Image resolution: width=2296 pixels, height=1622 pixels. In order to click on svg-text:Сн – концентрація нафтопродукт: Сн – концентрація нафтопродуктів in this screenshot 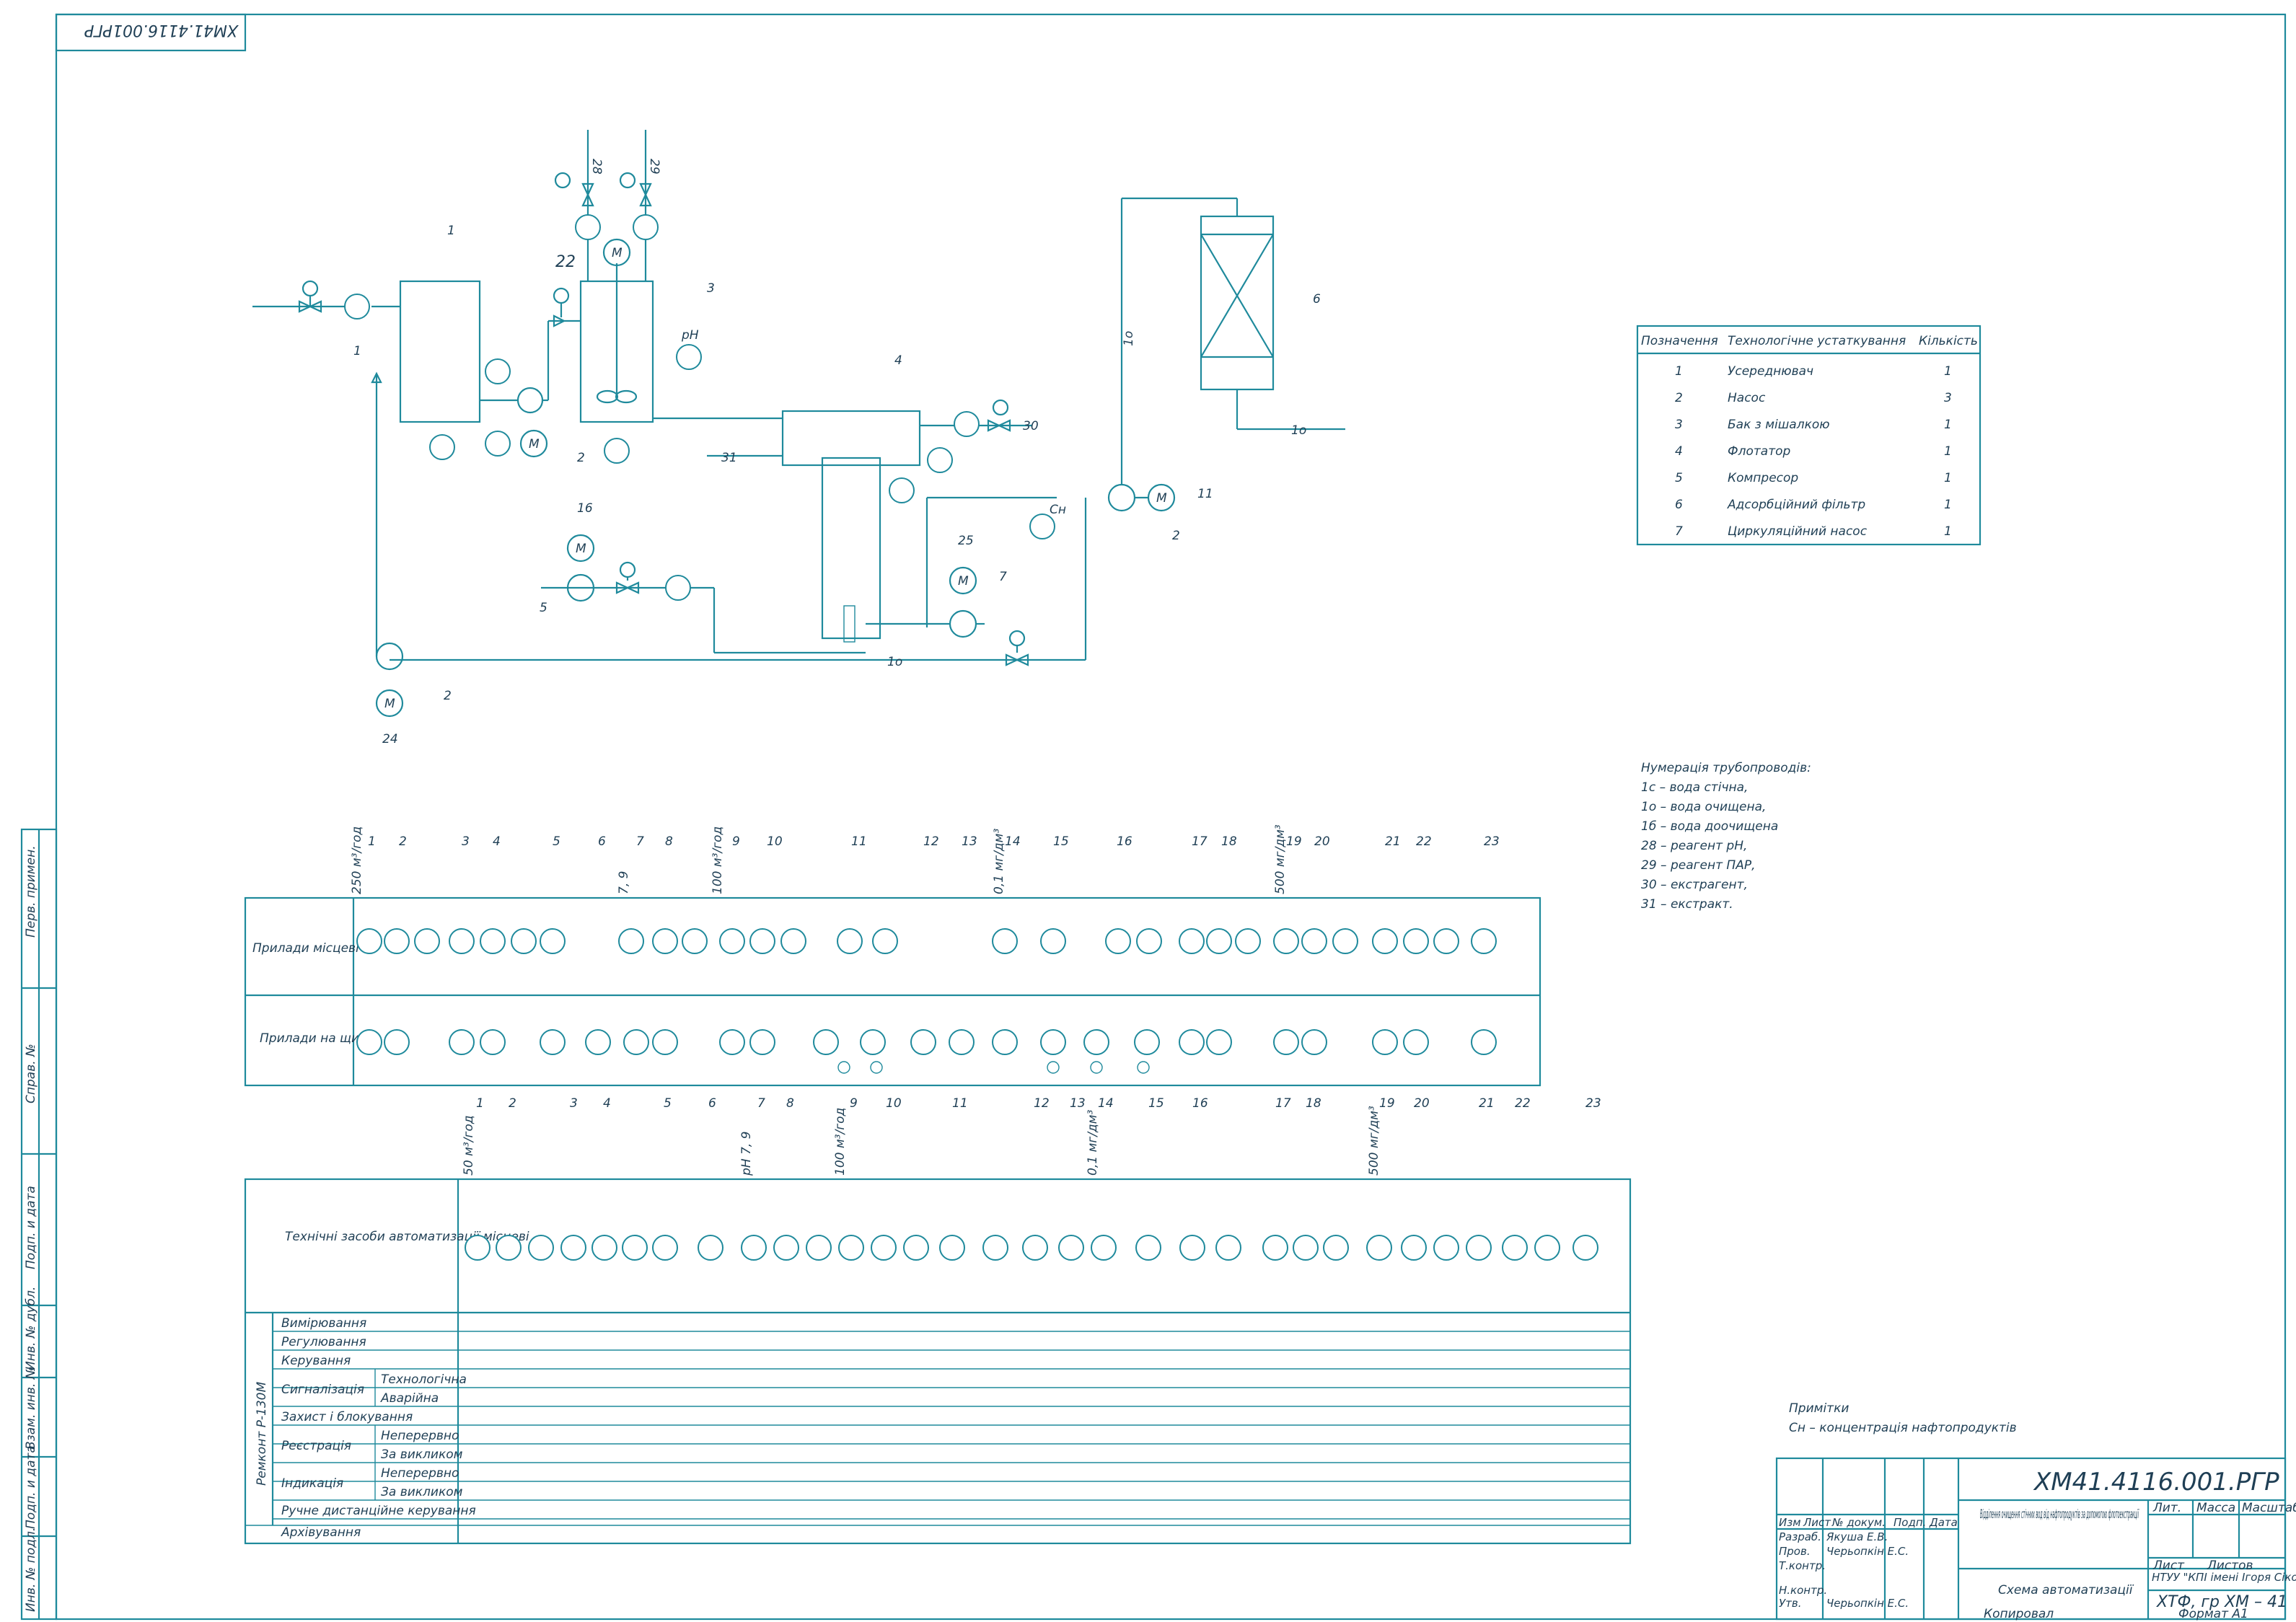, I will do `click(1903, 1428)`.